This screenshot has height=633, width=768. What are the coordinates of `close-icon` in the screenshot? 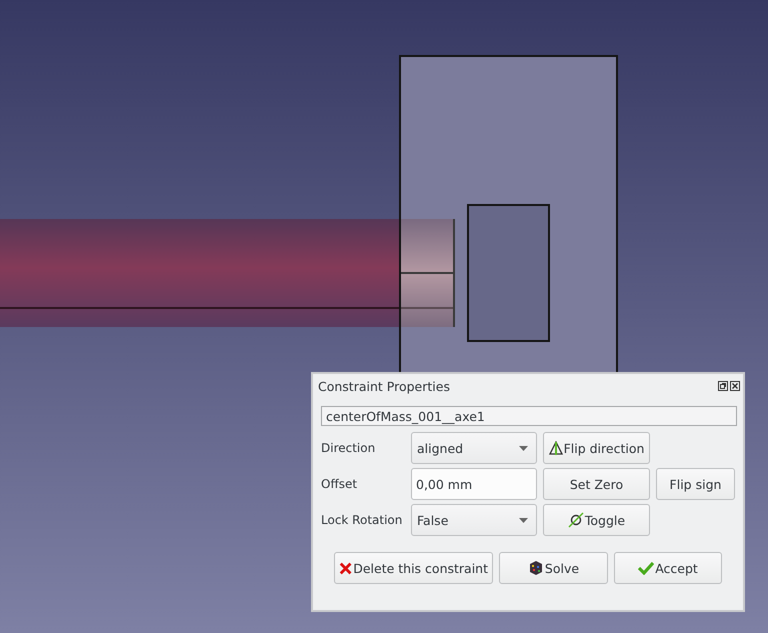 It's located at (735, 386).